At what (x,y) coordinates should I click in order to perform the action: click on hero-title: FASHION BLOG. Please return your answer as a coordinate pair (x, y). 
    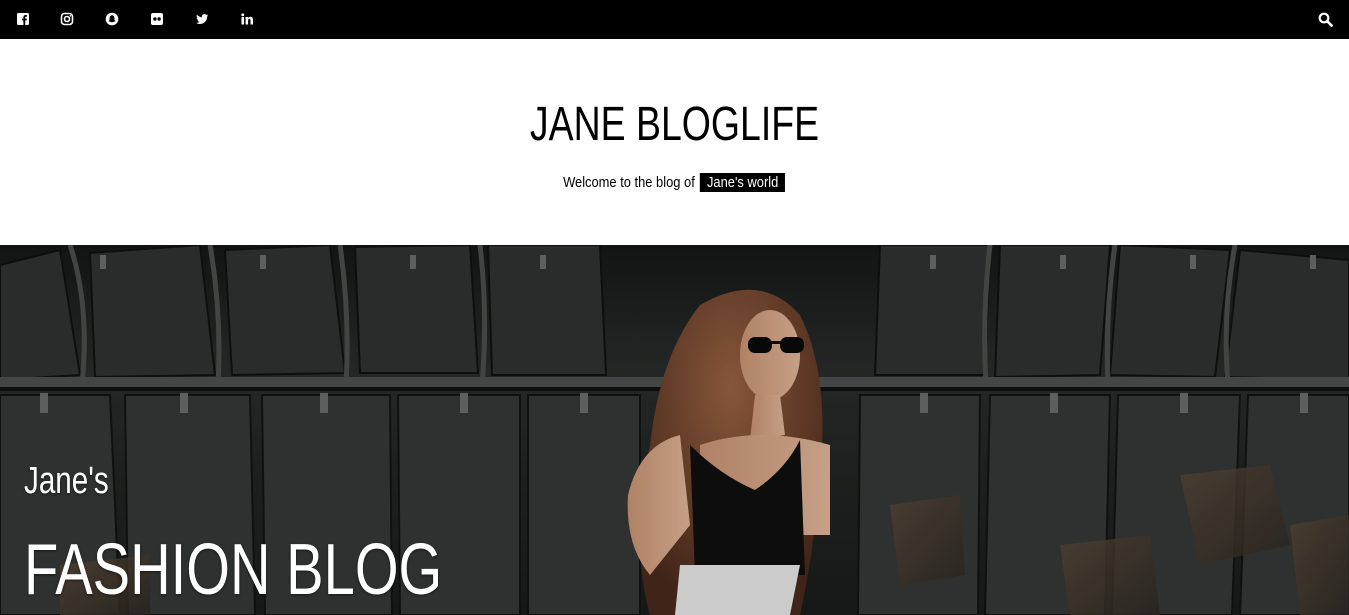
    Looking at the image, I should click on (233, 570).